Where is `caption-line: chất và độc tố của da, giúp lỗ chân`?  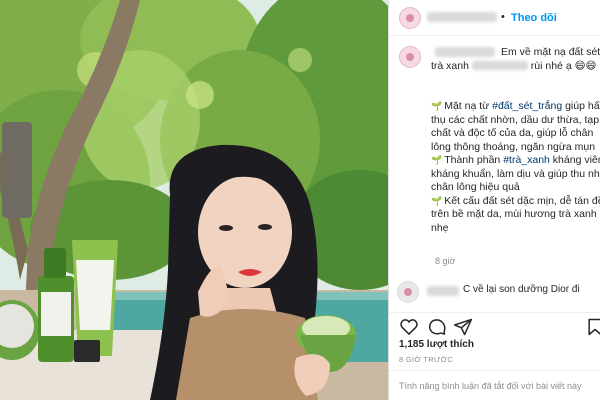
caption-line: chất và độc tố của da, giúp lỗ chân is located at coordinates (512, 133).